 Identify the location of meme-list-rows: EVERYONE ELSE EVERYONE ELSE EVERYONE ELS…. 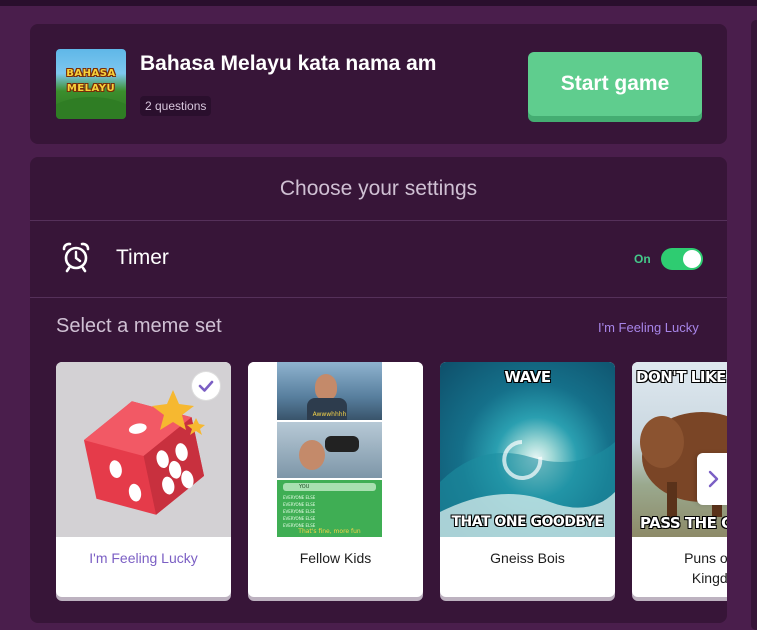
(329, 511).